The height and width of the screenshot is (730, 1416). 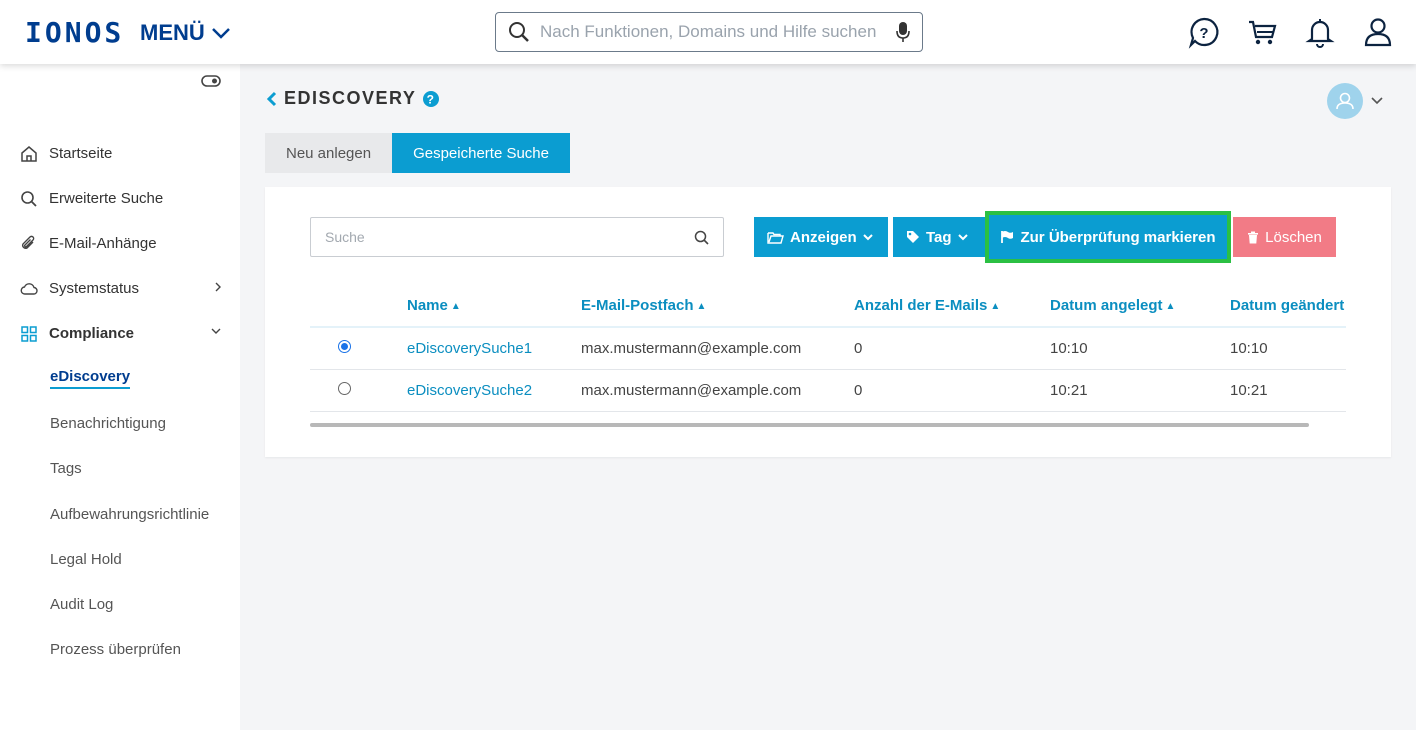 What do you see at coordinates (1320, 32) in the screenshot?
I see `bell-icon` at bounding box center [1320, 32].